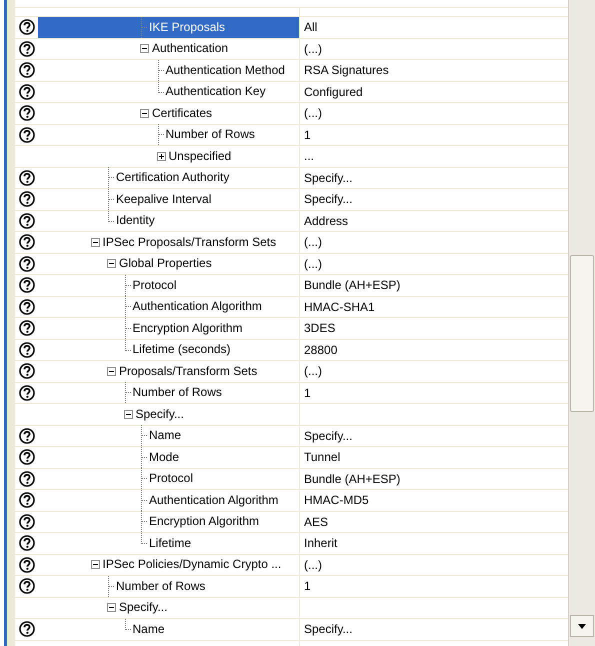  What do you see at coordinates (182, 113) in the screenshot?
I see `property-name: Certificates` at bounding box center [182, 113].